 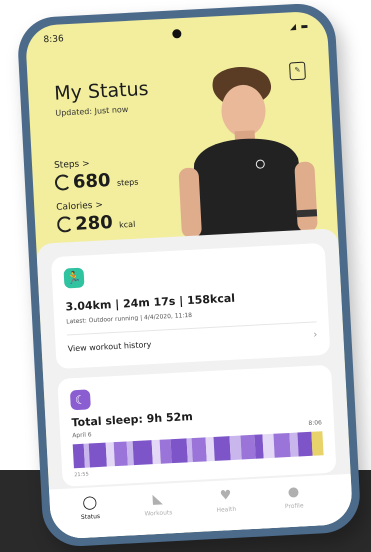 I want to click on nav-item-status: ◯ Status, so click(x=89, y=508).